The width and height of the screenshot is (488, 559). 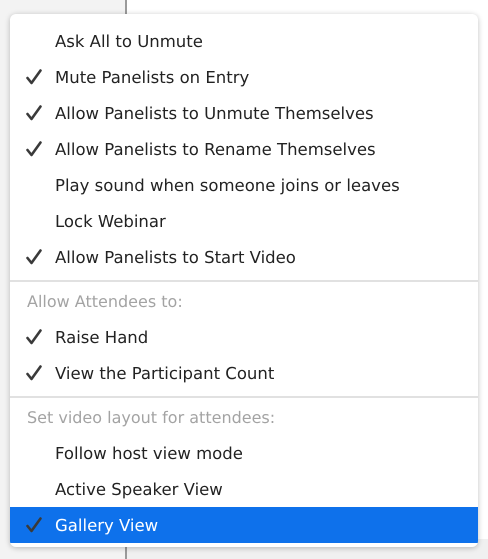 I want to click on menu-item: Follow host view mode, so click(x=244, y=453).